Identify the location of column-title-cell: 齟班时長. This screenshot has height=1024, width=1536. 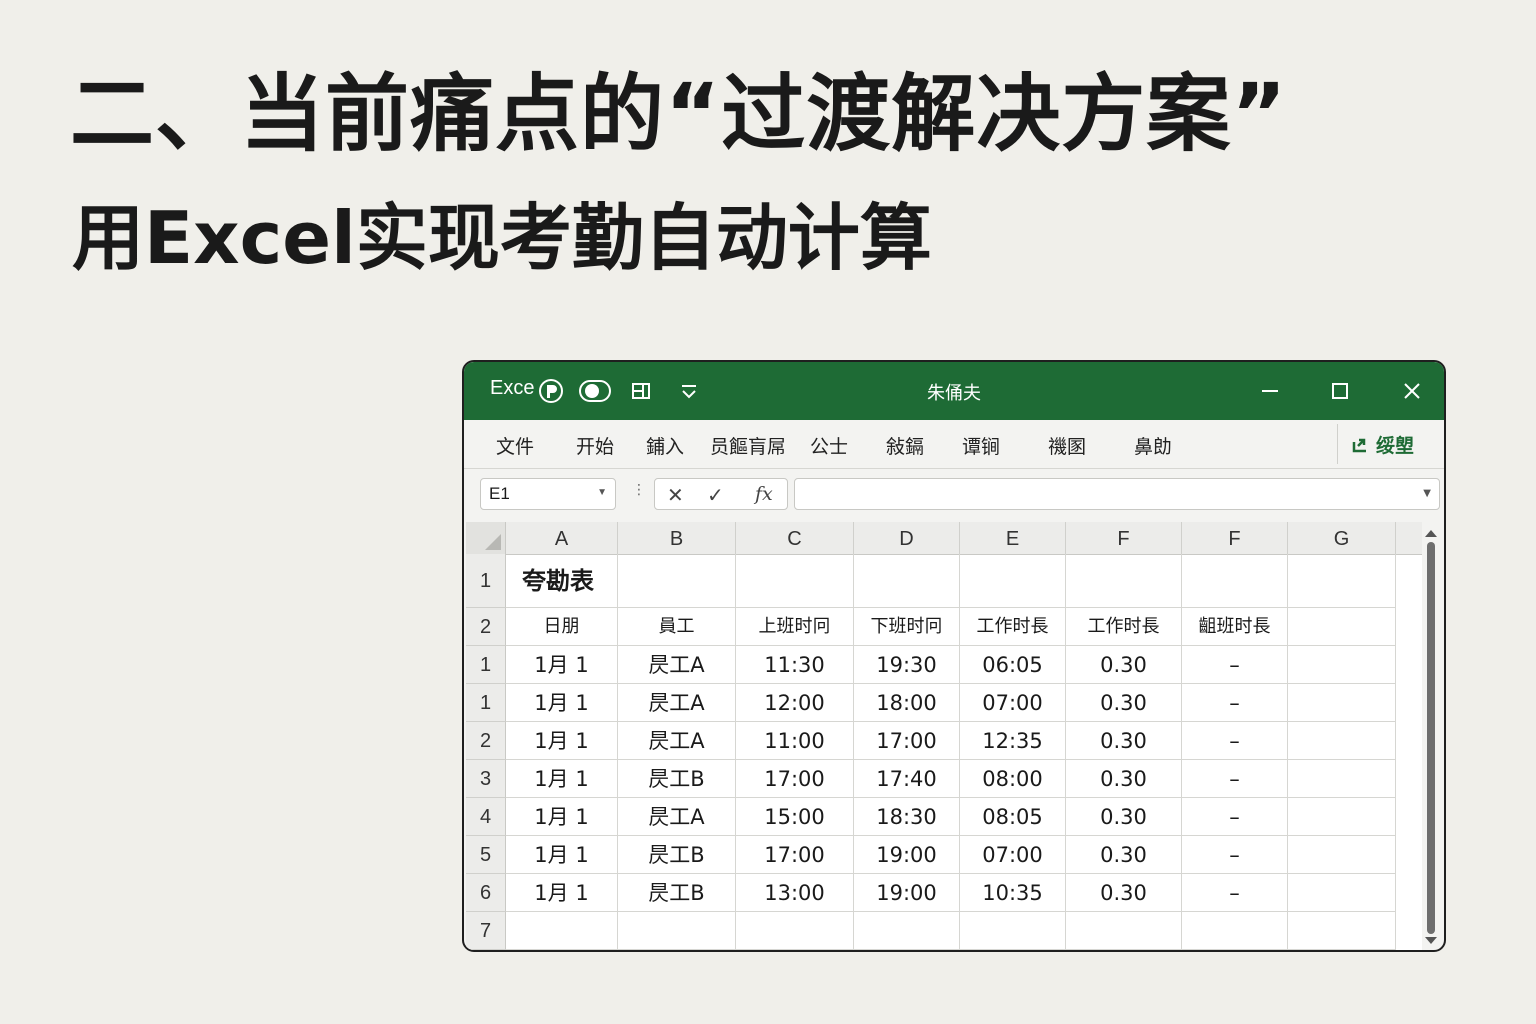
(1235, 627).